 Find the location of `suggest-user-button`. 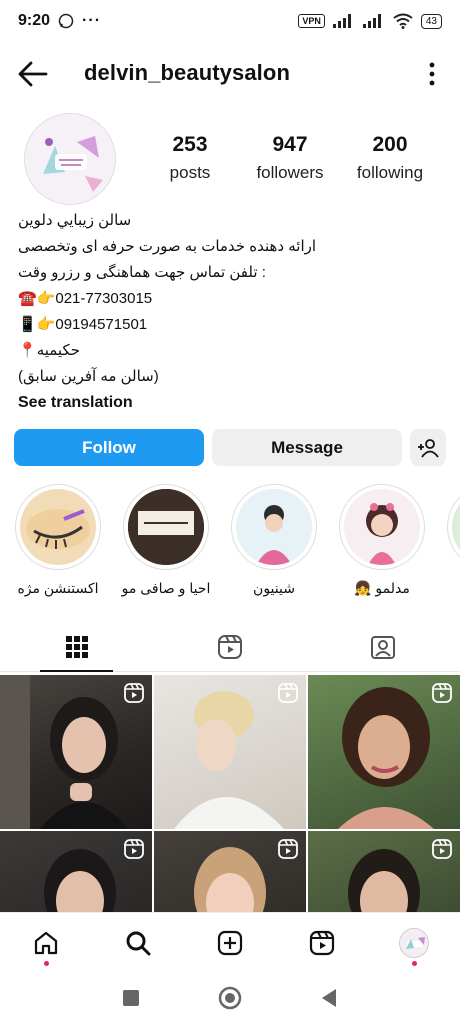

suggest-user-button is located at coordinates (428, 447).